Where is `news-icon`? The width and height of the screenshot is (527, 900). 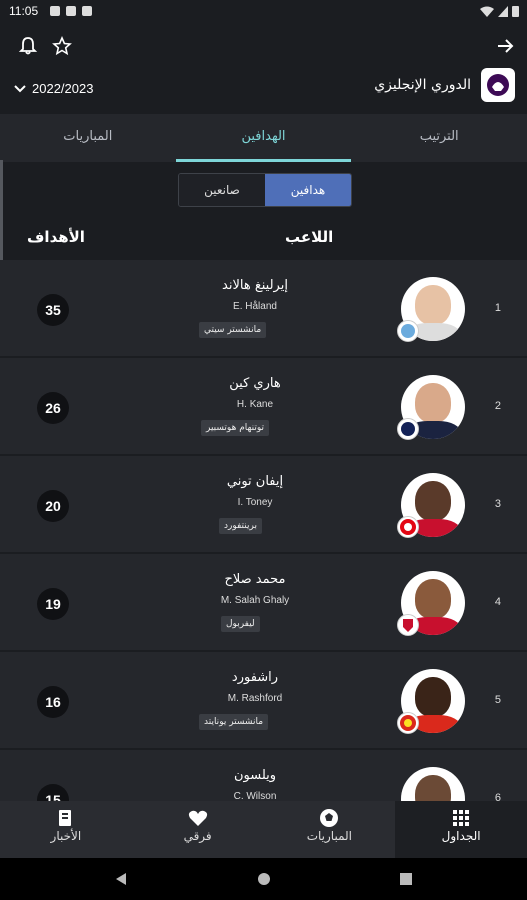
news-icon is located at coordinates (66, 818).